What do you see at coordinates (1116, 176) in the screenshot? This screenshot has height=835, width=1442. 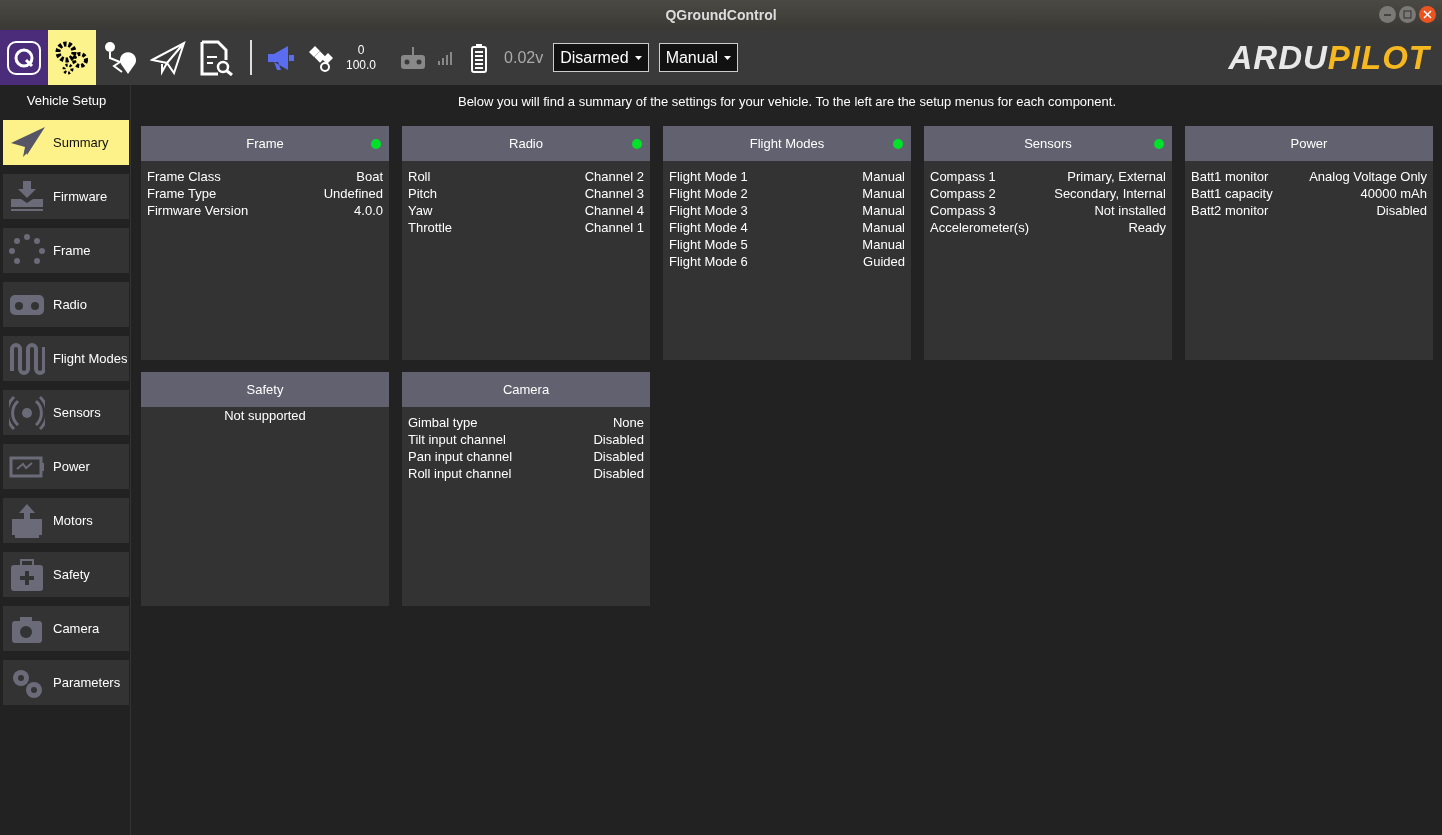 I see `setting-value: Primary, External` at bounding box center [1116, 176].